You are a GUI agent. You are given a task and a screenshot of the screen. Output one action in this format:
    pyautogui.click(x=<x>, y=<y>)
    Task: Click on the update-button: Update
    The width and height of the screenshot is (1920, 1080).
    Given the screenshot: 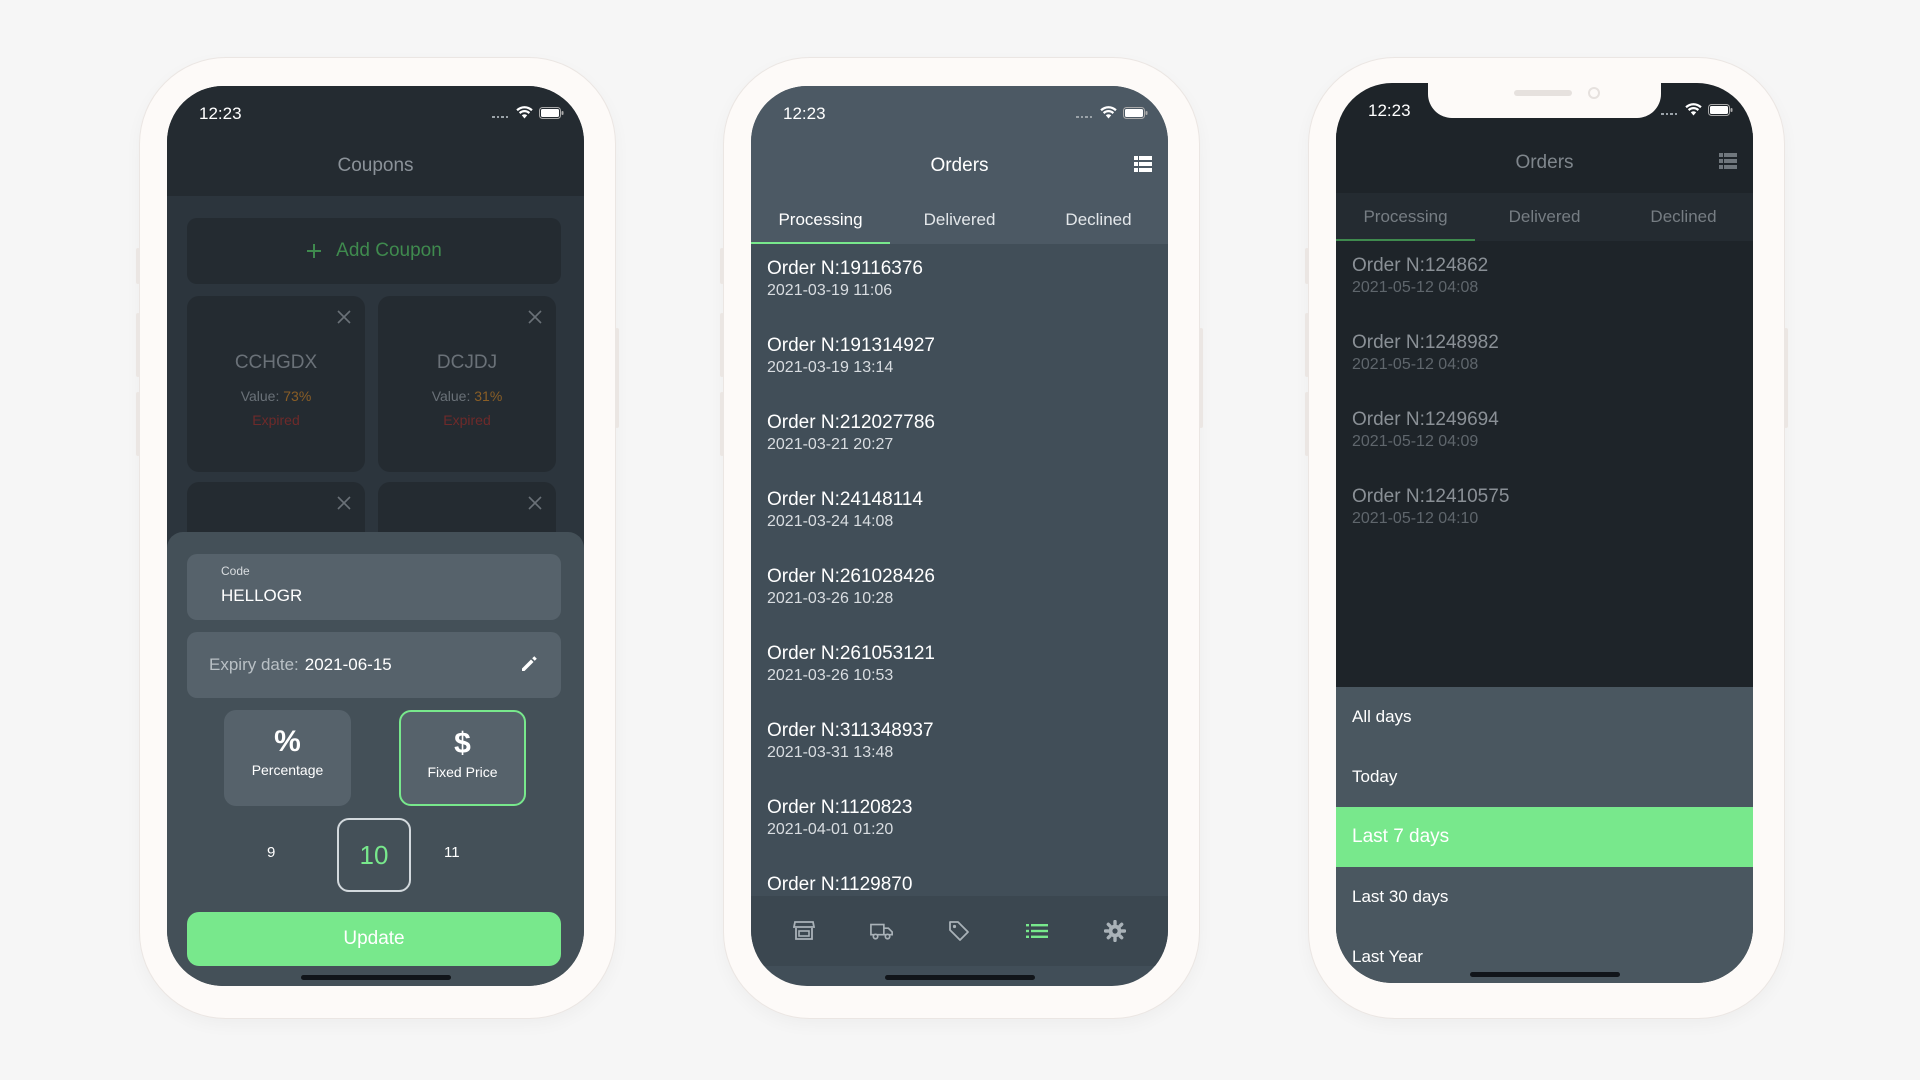 What is the action you would take?
    pyautogui.click(x=374, y=939)
    